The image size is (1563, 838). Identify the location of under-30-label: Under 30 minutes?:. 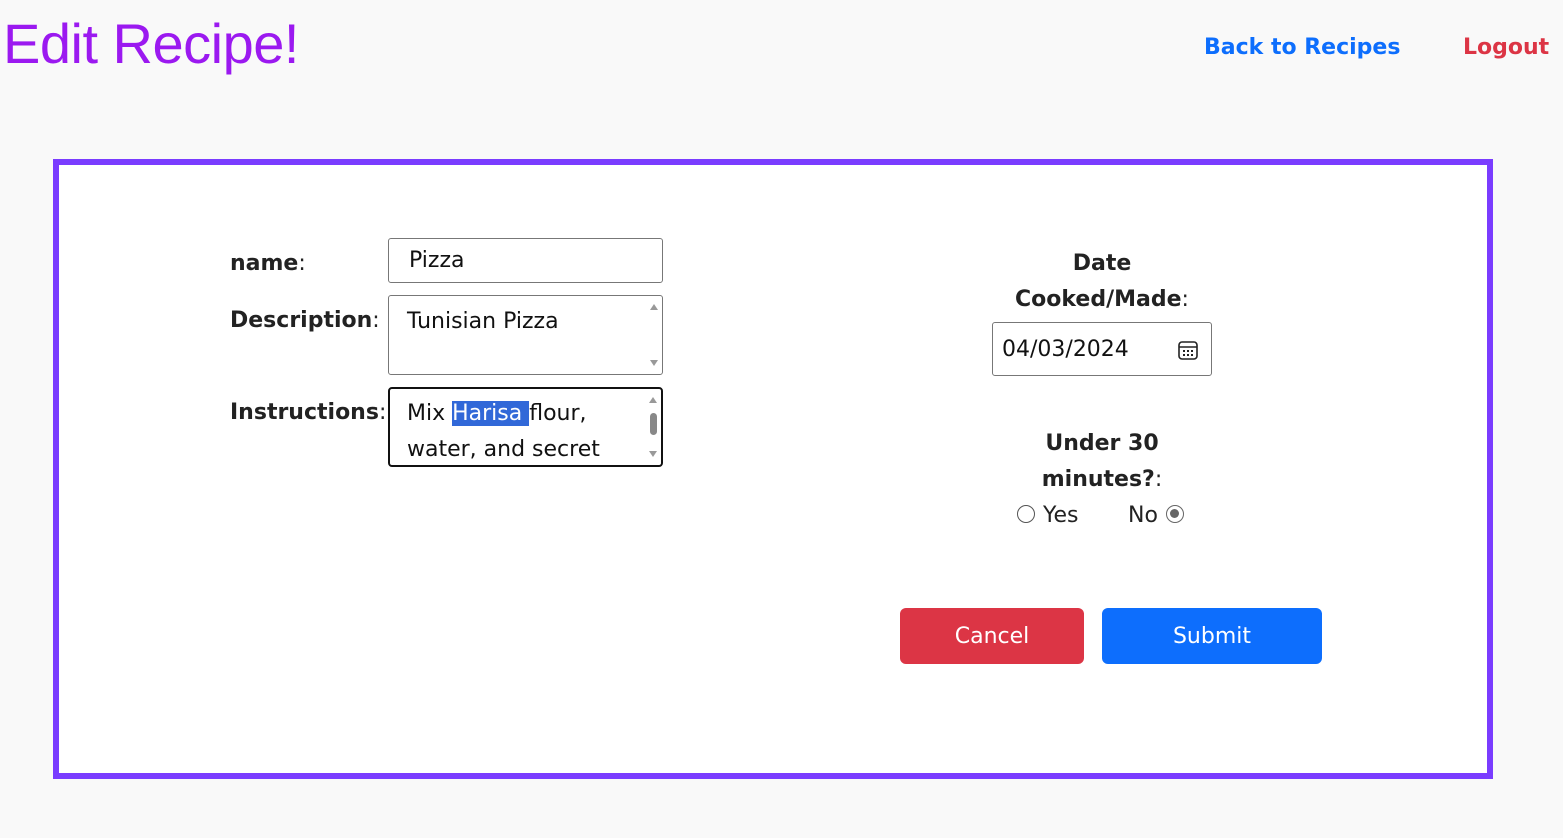
(1102, 461).